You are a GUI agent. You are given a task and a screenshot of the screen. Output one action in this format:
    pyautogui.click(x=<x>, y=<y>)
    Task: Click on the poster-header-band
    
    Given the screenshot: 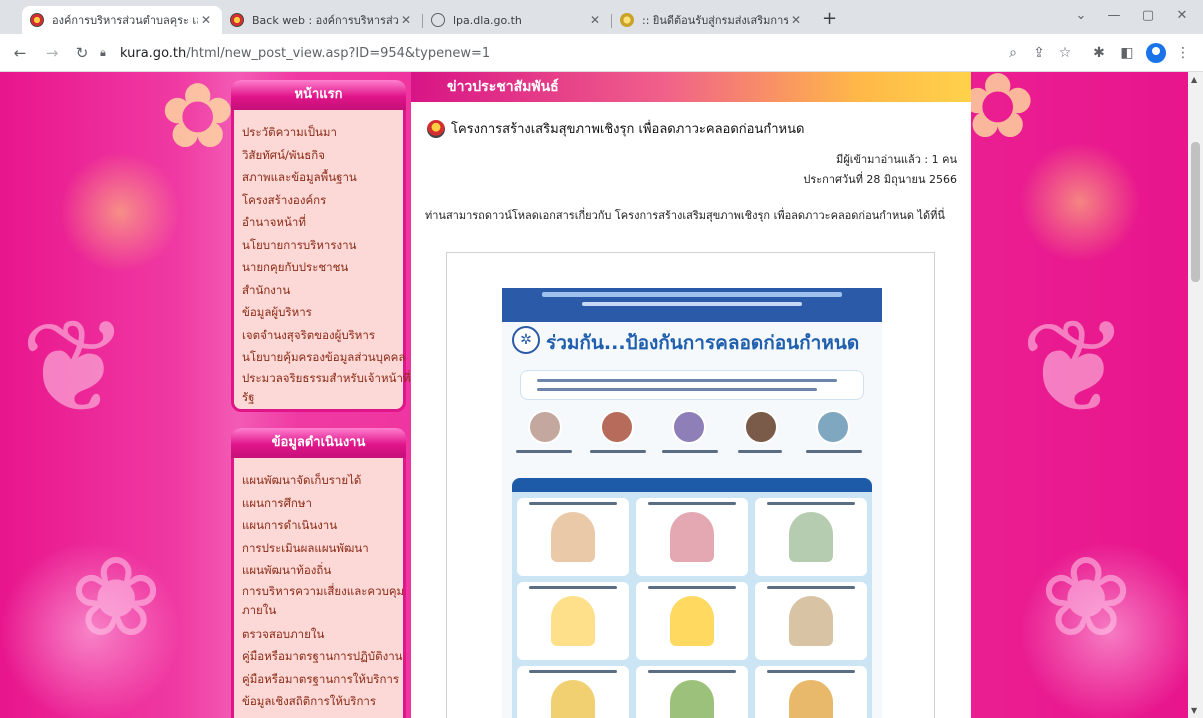 What is the action you would take?
    pyautogui.click(x=692, y=305)
    